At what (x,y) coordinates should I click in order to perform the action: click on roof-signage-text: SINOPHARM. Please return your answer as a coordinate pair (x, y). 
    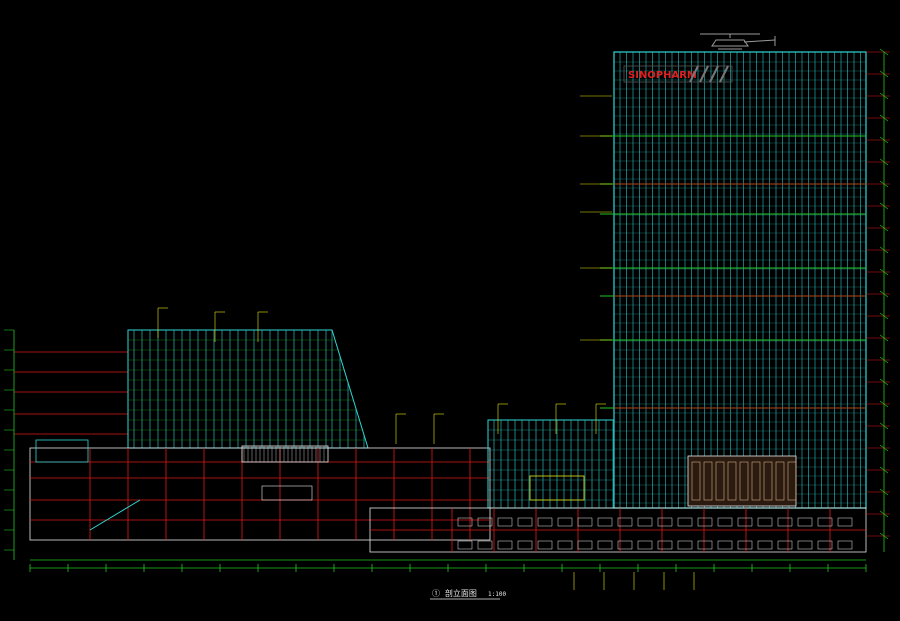
    Looking at the image, I should click on (662, 75).